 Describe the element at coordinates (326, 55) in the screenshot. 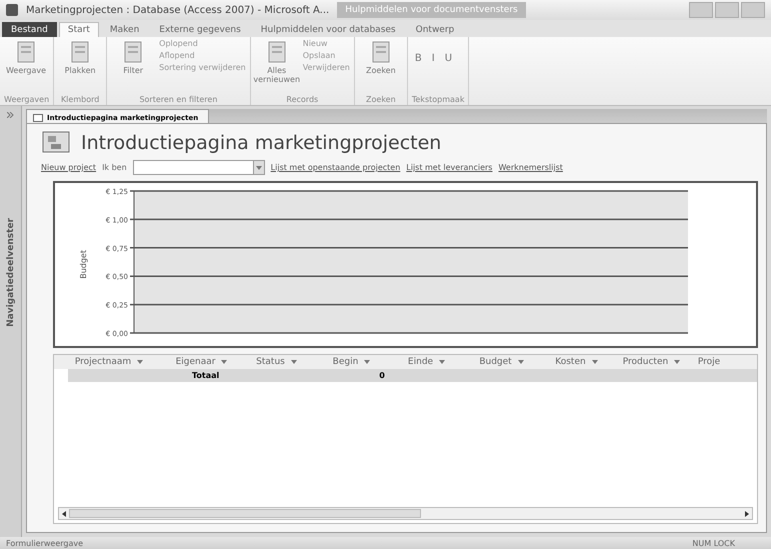

I see `ribbon-button: Opslaan` at that location.